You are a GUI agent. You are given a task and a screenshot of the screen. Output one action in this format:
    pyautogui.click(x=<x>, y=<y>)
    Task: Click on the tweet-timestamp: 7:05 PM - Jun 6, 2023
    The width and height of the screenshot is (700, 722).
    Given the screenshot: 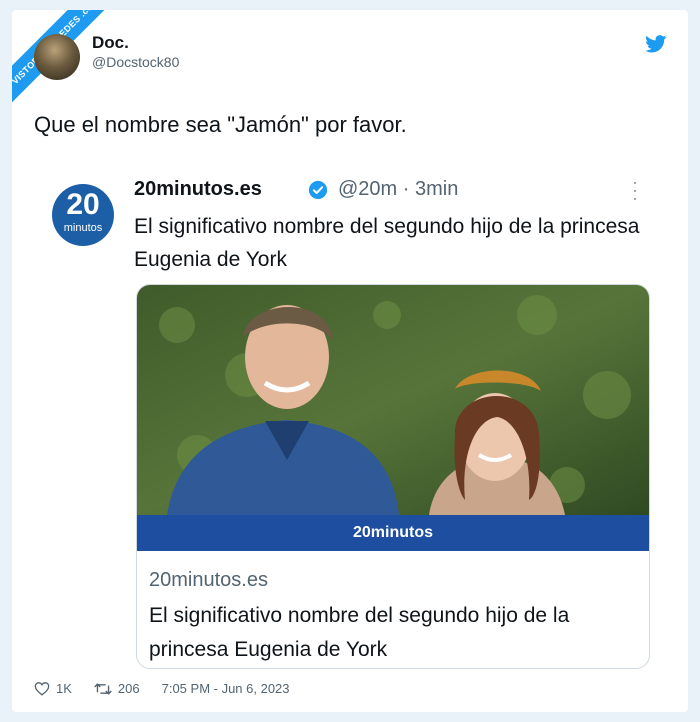 What is the action you would take?
    pyautogui.click(x=226, y=688)
    